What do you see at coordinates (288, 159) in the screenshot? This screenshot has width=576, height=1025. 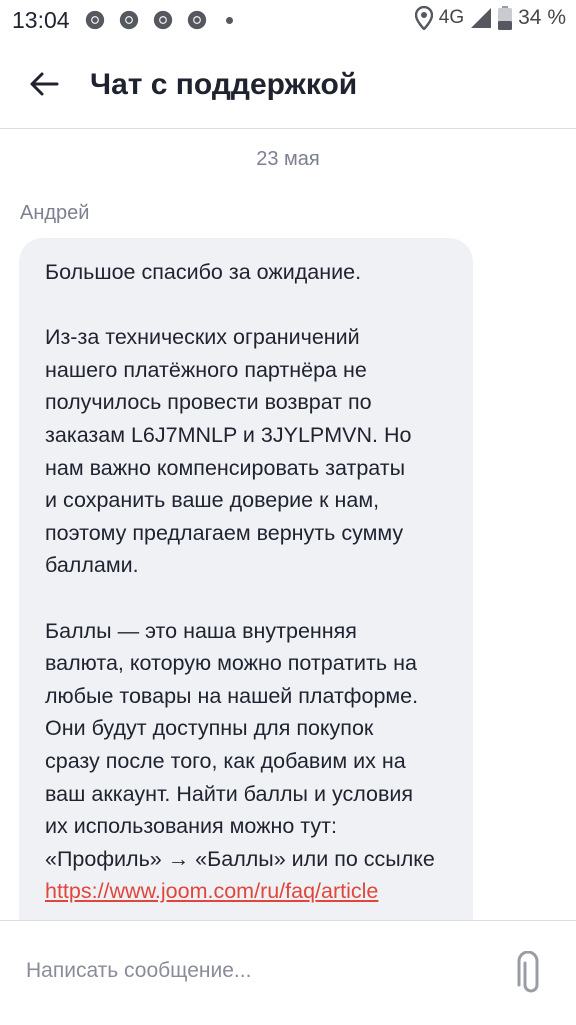 I see `date-separator: 23 мая` at bounding box center [288, 159].